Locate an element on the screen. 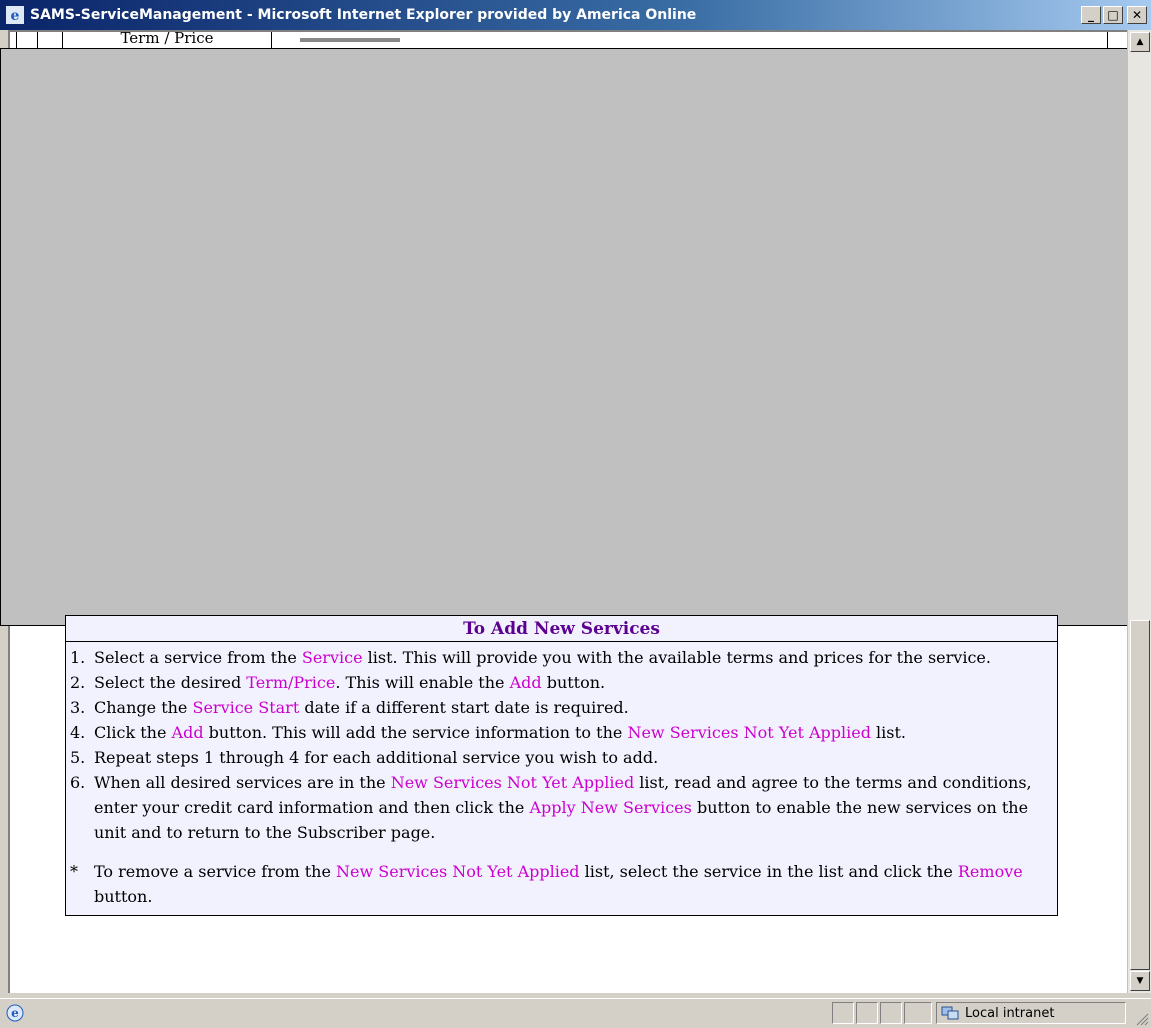 Image resolution: width=1151 pixels, height=1028 pixels. resize-grip-icon is located at coordinates (1142, 1019).